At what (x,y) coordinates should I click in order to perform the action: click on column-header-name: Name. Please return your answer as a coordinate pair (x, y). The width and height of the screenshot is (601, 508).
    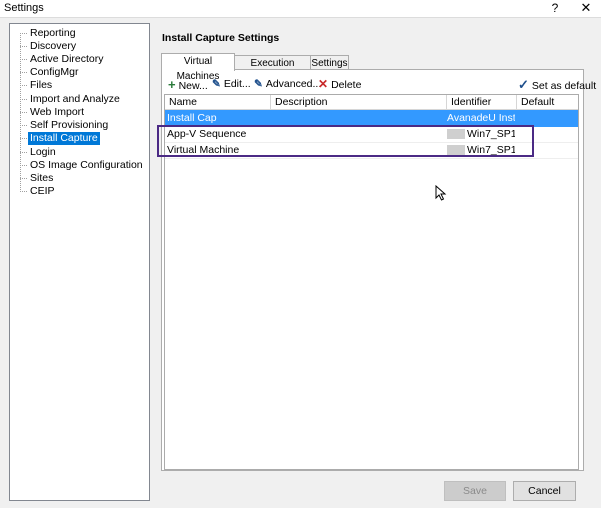
    Looking at the image, I should click on (218, 102).